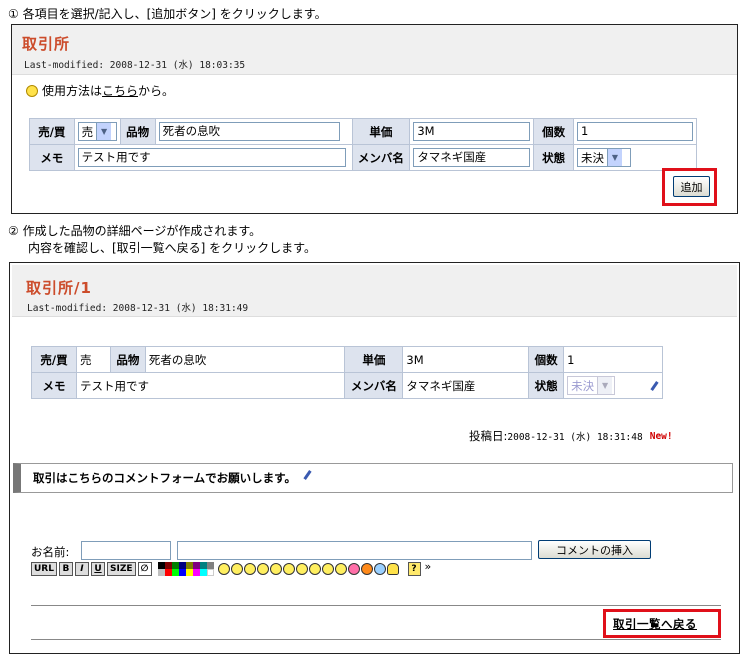 The image size is (749, 660). I want to click on note-icon: ?, so click(414, 569).